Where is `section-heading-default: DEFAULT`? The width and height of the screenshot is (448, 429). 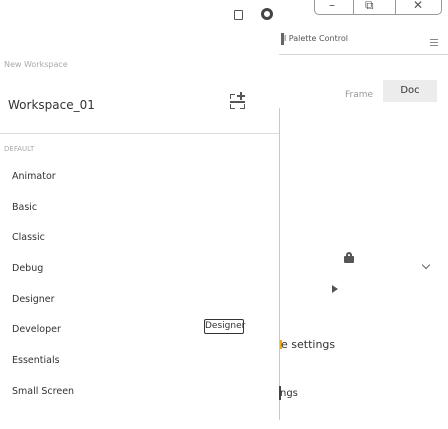
section-heading-default: DEFAULT is located at coordinates (19, 149).